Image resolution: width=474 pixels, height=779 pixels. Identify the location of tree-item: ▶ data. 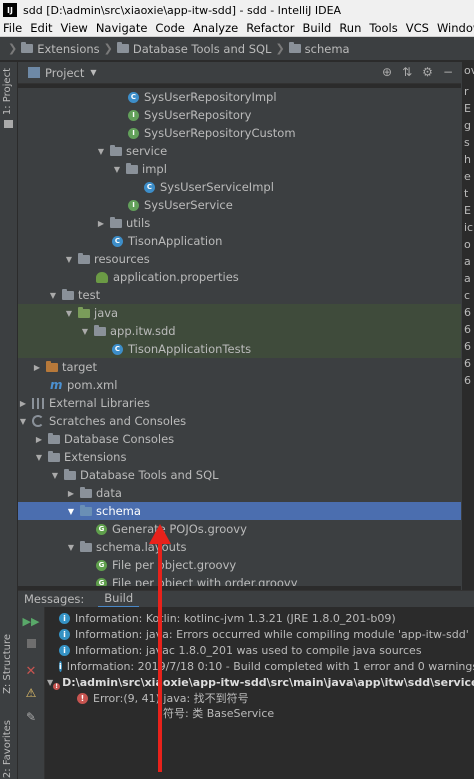
(239, 493).